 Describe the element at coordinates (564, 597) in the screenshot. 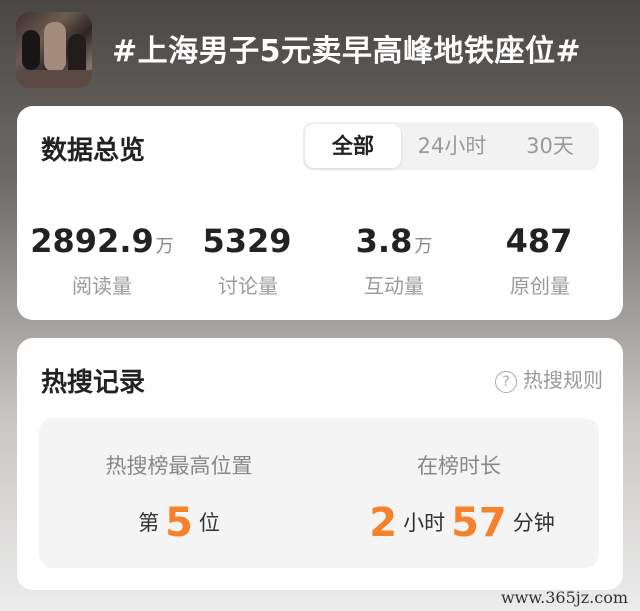

I see `watermark: www.365jz.com` at that location.